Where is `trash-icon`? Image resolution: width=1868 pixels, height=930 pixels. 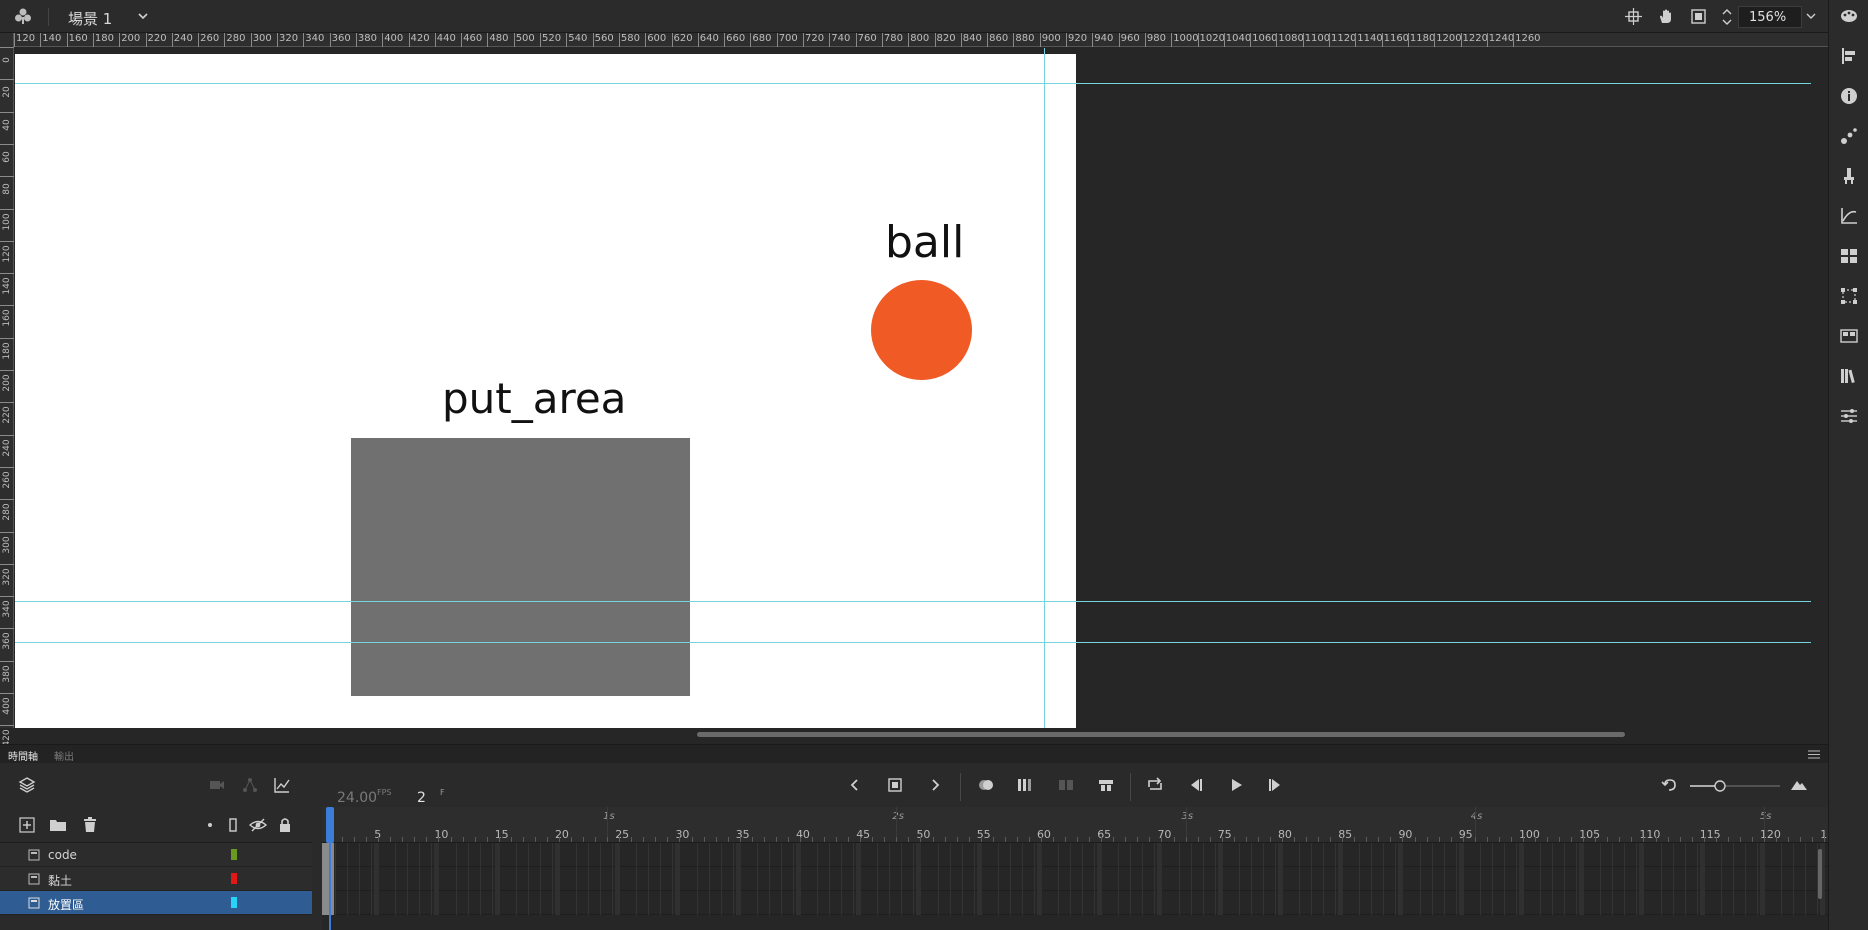
trash-icon is located at coordinates (90, 825).